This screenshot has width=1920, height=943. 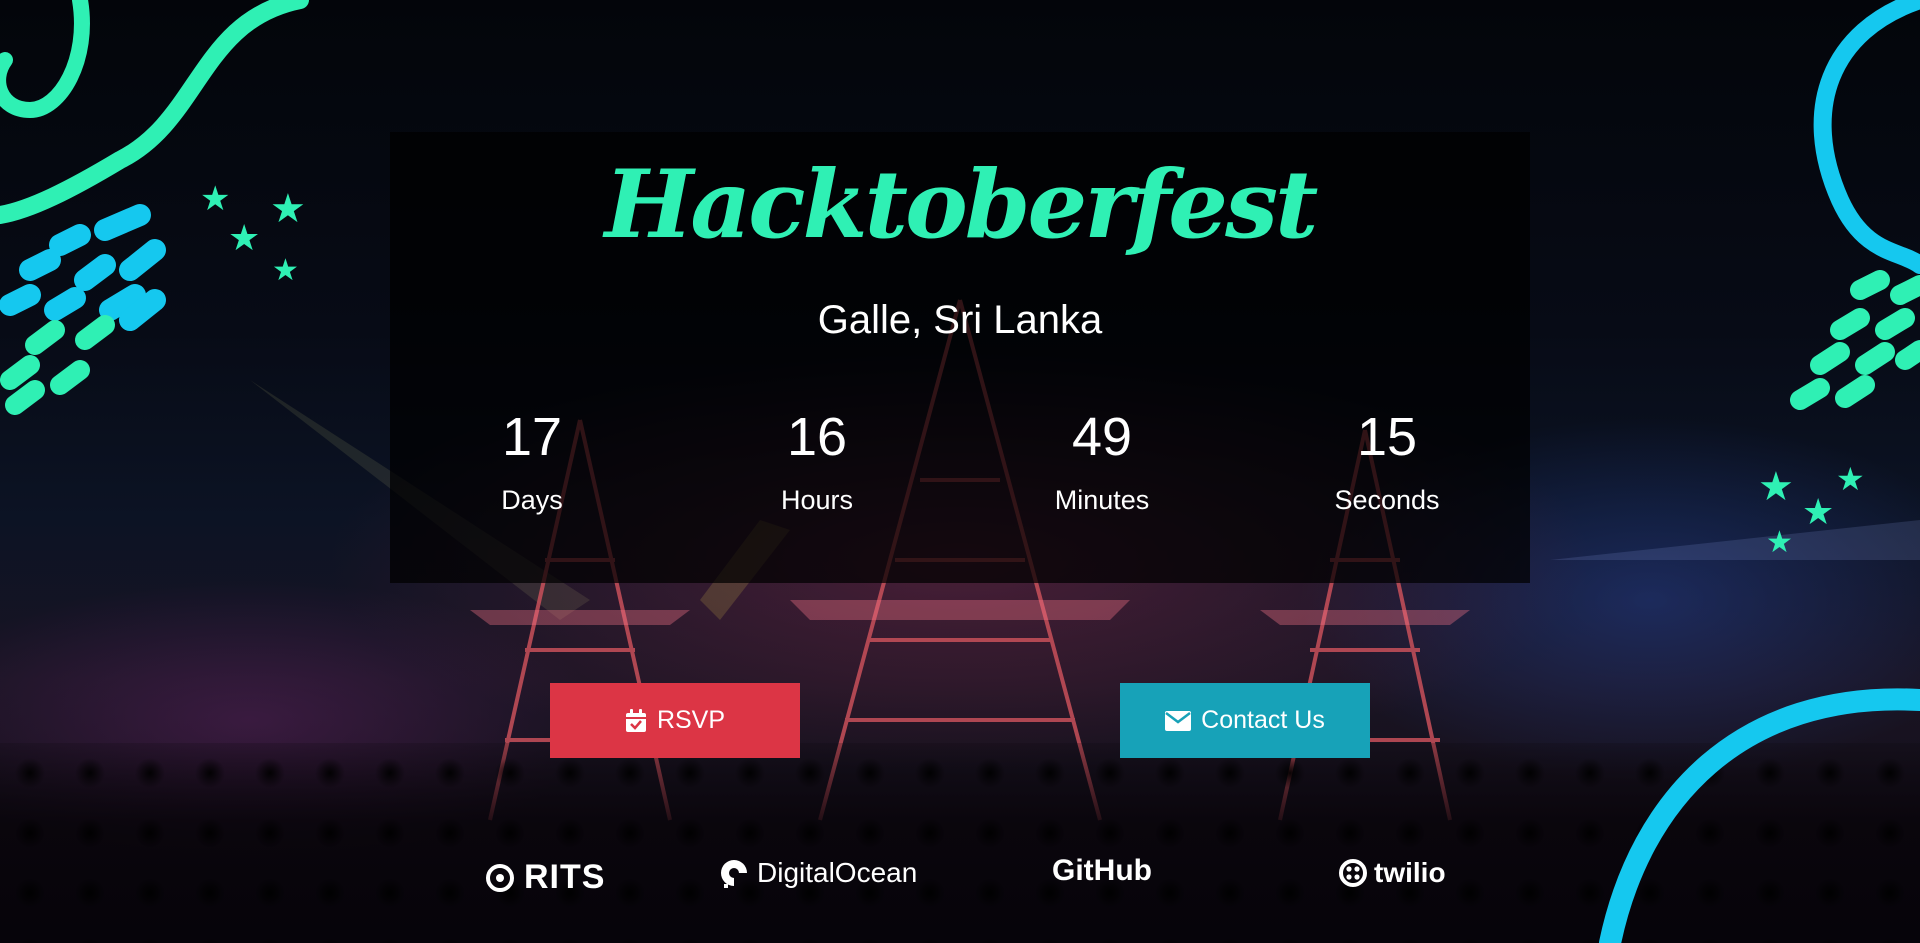 What do you see at coordinates (1102, 500) in the screenshot?
I see `countdown-label: Minutes` at bounding box center [1102, 500].